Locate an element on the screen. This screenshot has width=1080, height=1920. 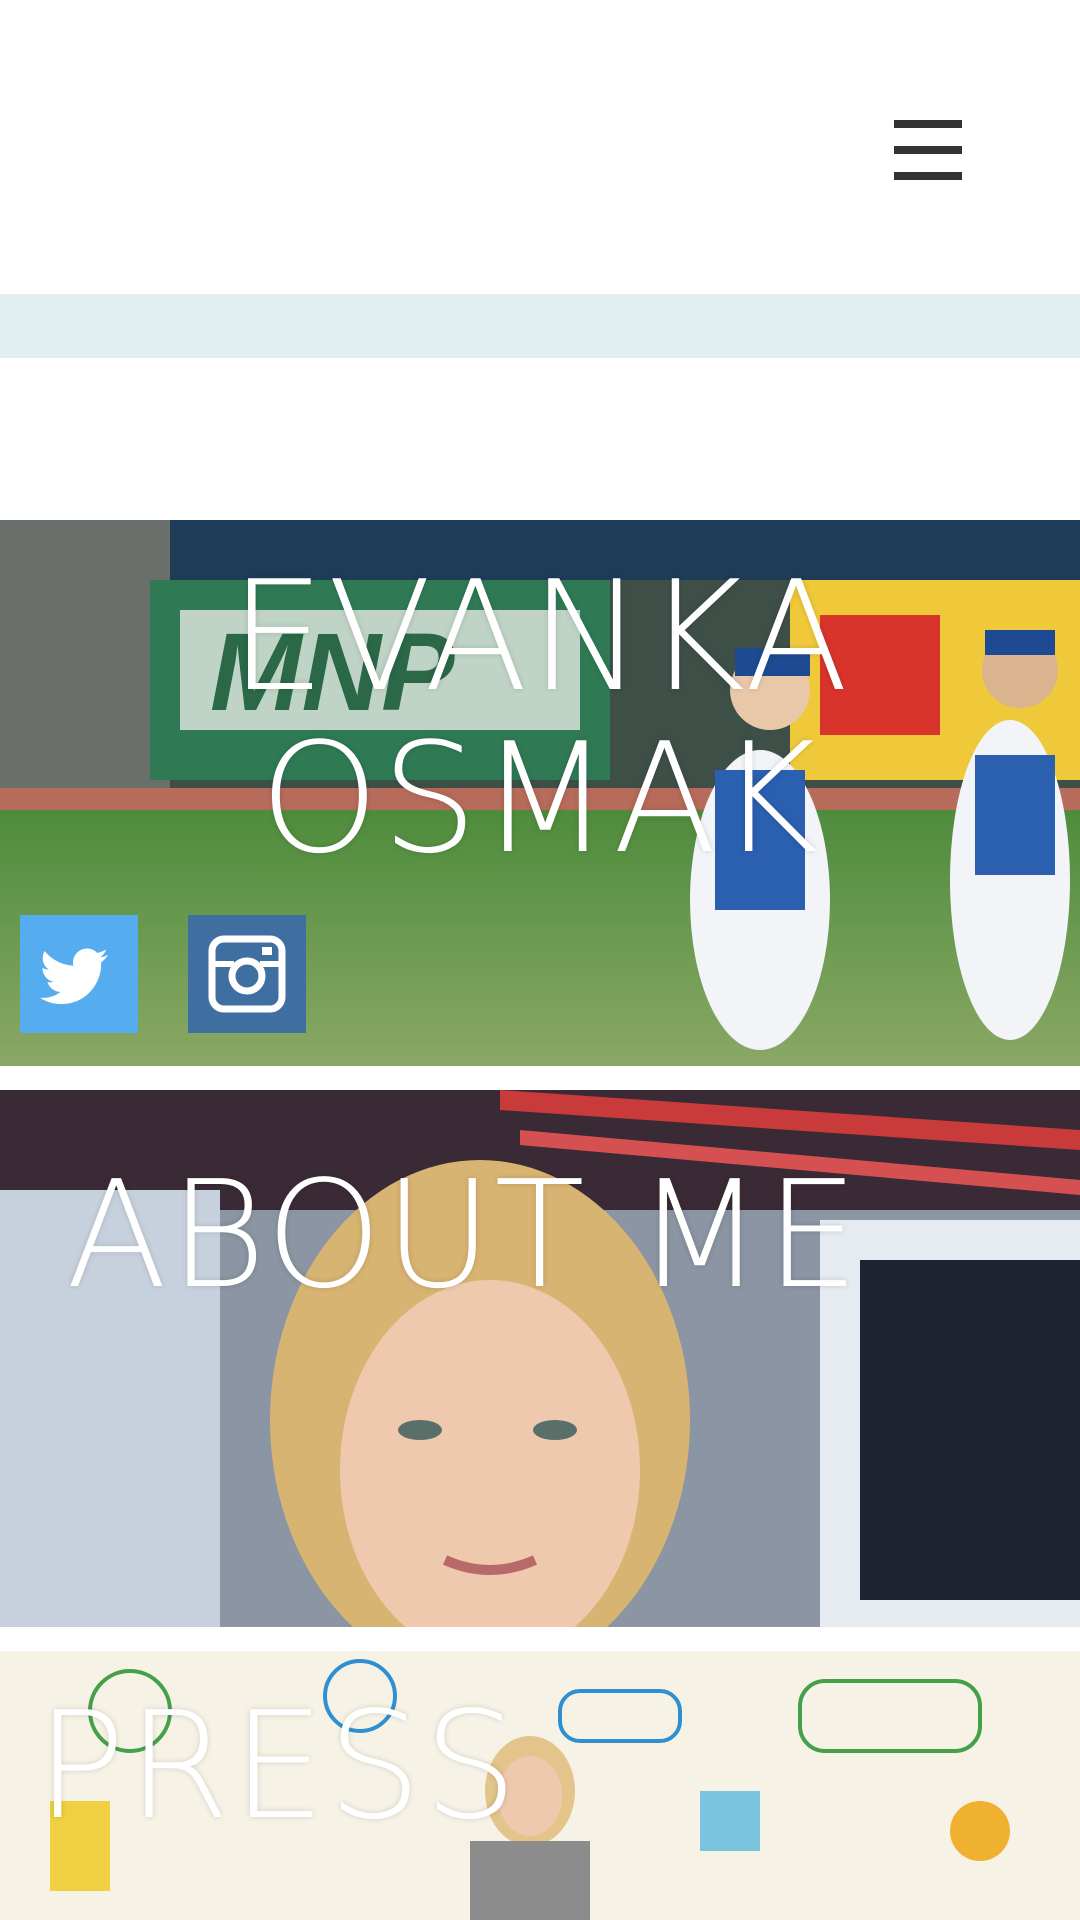
hamburger-menu-button is located at coordinates (928, 150).